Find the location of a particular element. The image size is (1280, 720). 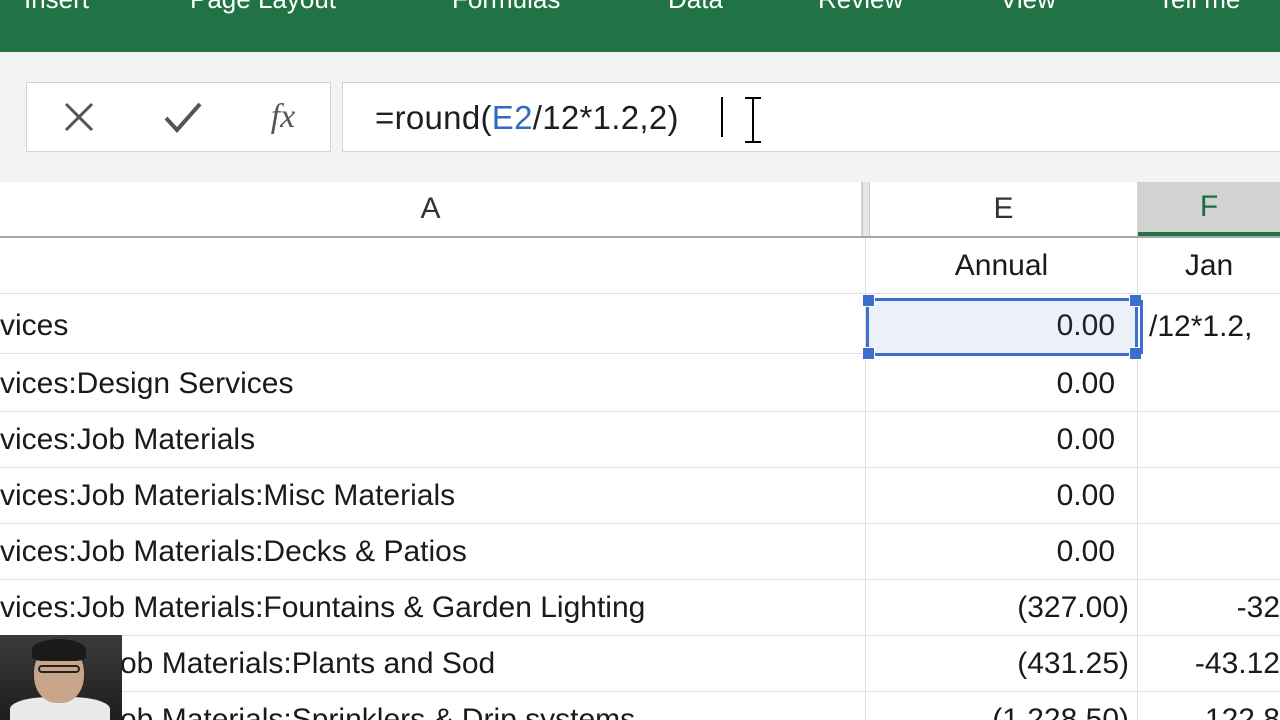

table-row: vices 0.00 is located at coordinates (640, 326).